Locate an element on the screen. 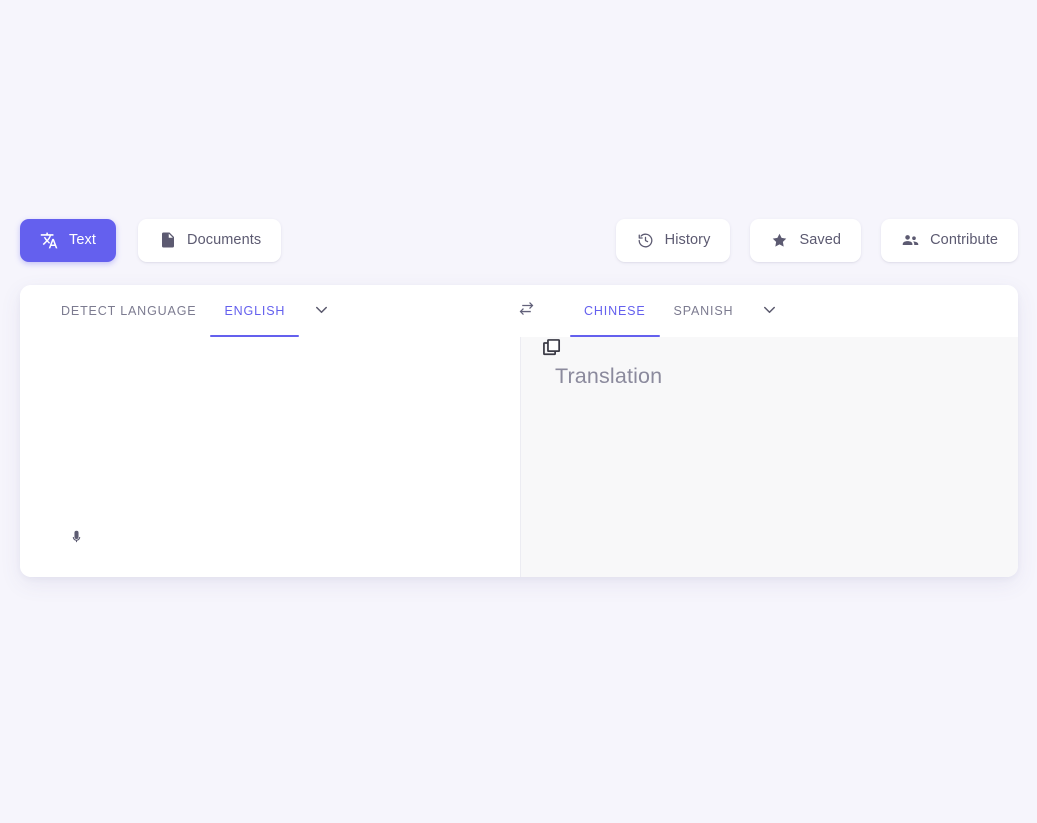 The height and width of the screenshot is (823, 1037). saved-button-label: Saved is located at coordinates (820, 240).